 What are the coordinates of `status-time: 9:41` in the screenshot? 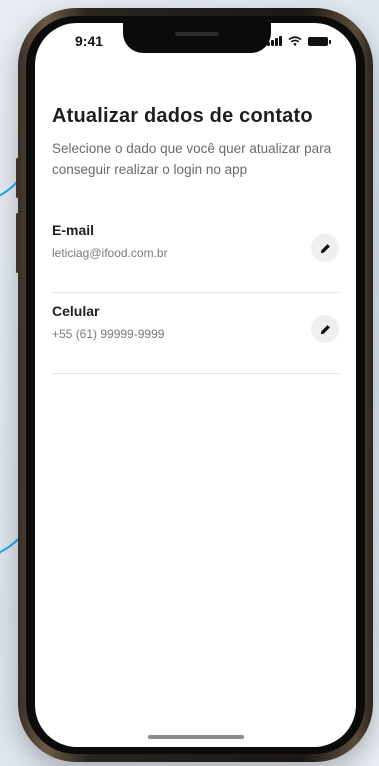 It's located at (89, 41).